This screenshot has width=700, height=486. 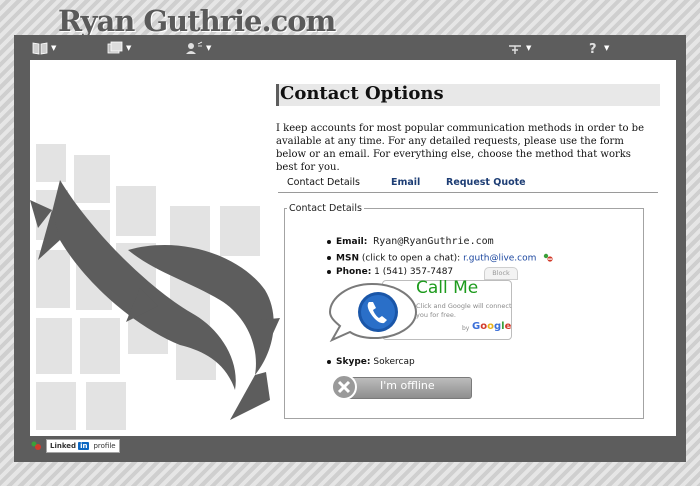 I want to click on email-value: Ryan@RyanGuthrie.com, so click(x=433, y=241).